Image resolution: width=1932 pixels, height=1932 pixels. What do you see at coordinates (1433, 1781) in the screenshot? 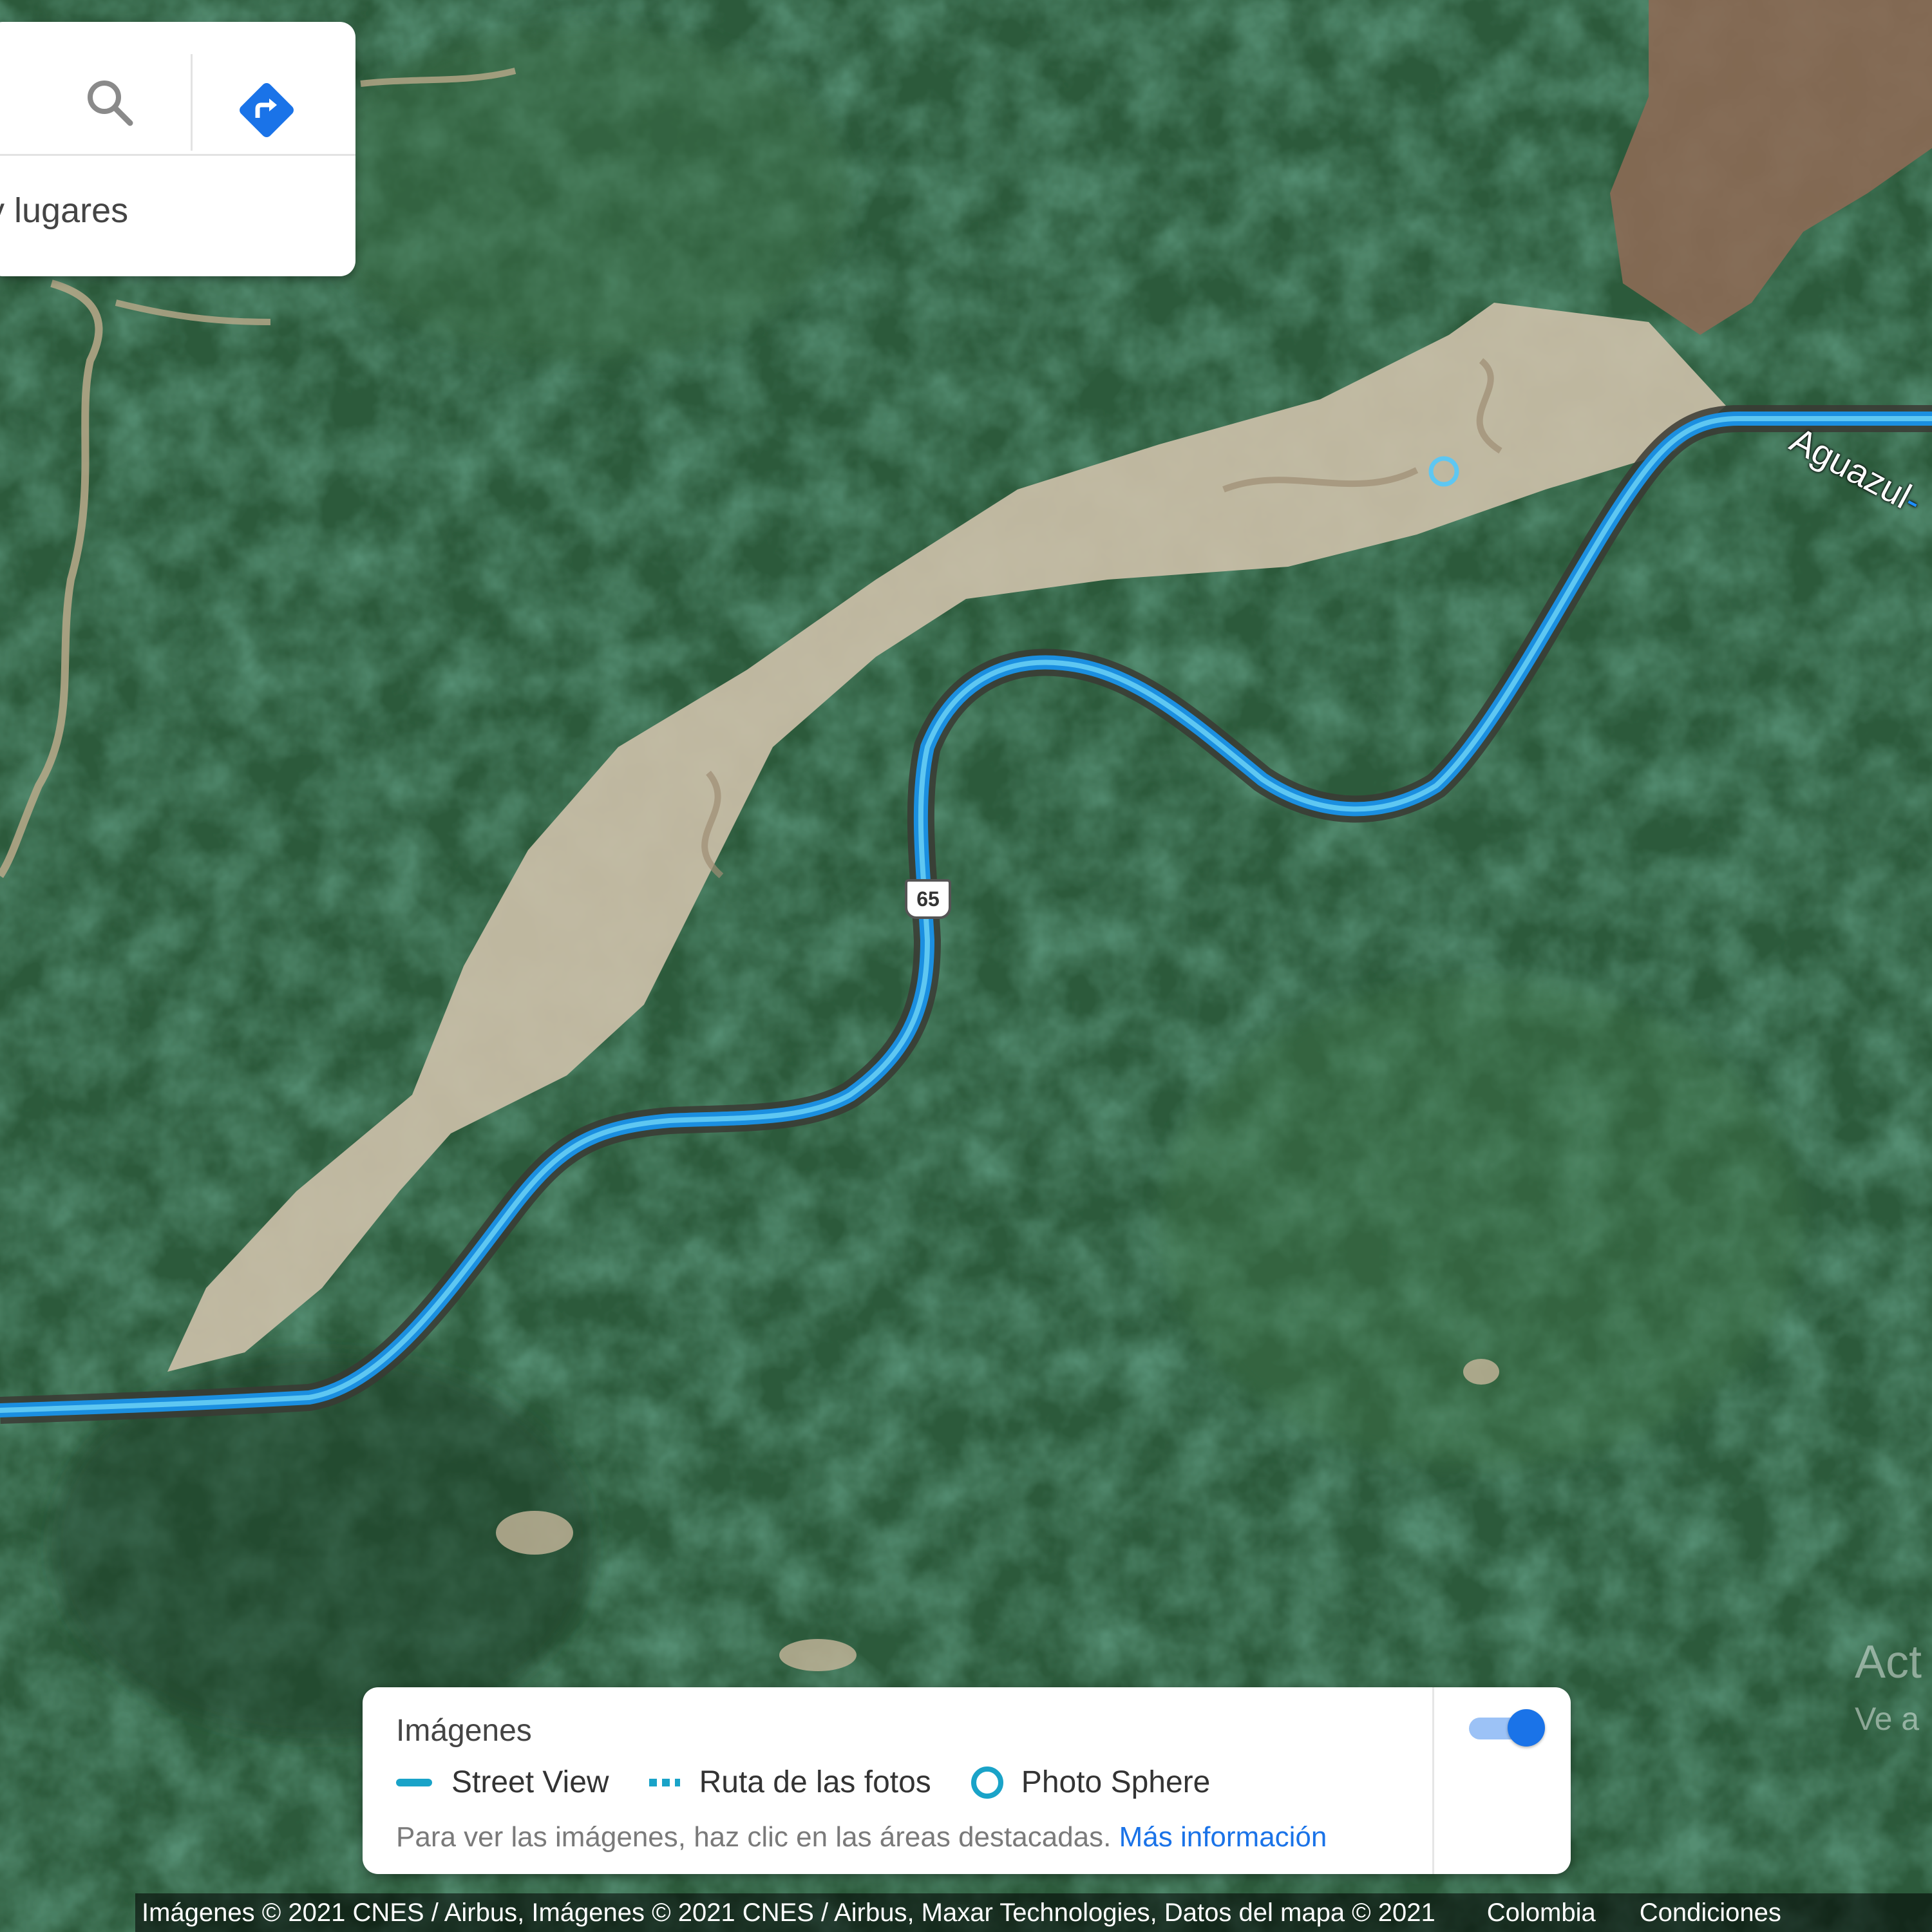
I see `legend-divider` at bounding box center [1433, 1781].